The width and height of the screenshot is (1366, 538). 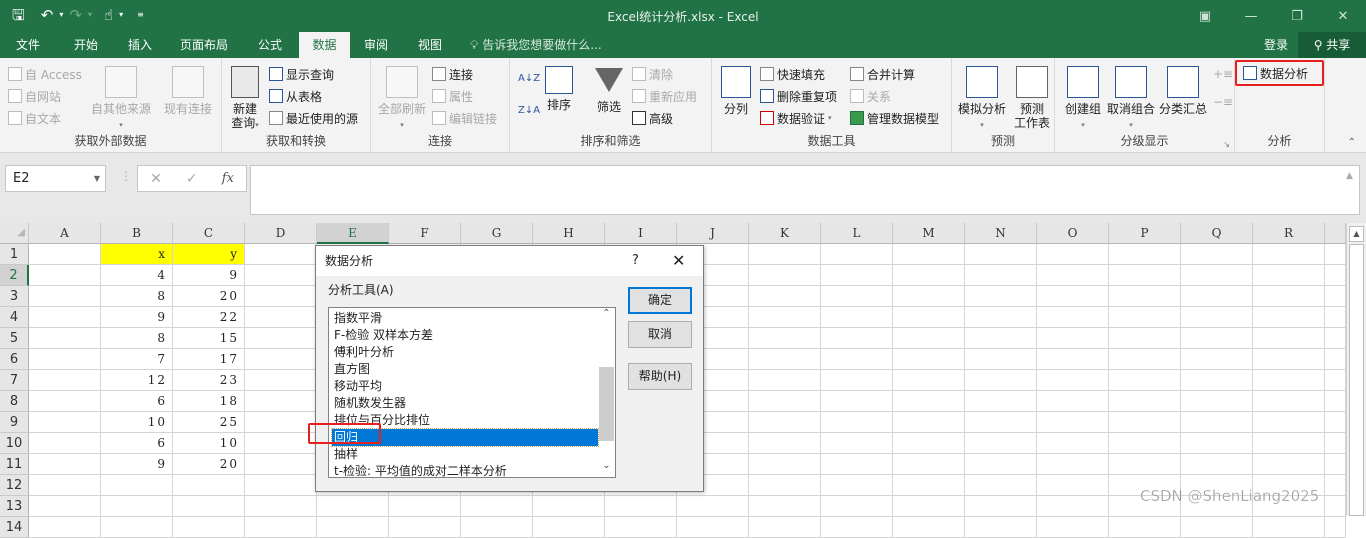 I want to click on cell-r9, so click(x=1289, y=422).